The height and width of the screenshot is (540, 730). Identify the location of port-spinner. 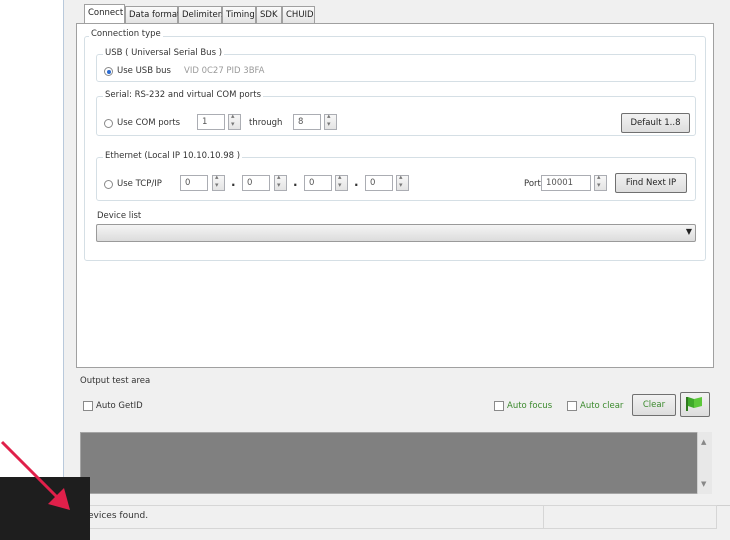
(600, 182).